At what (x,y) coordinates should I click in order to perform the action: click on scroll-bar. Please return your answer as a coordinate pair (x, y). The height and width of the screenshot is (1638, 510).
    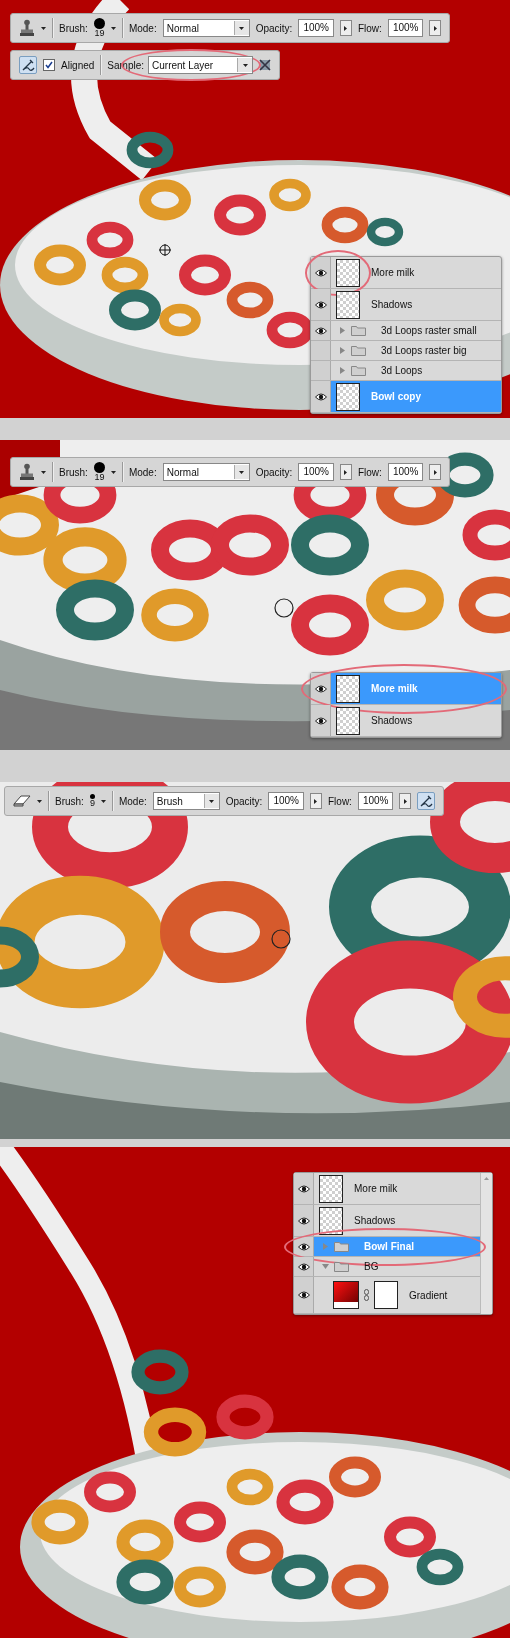
    Looking at the image, I should click on (486, 1243).